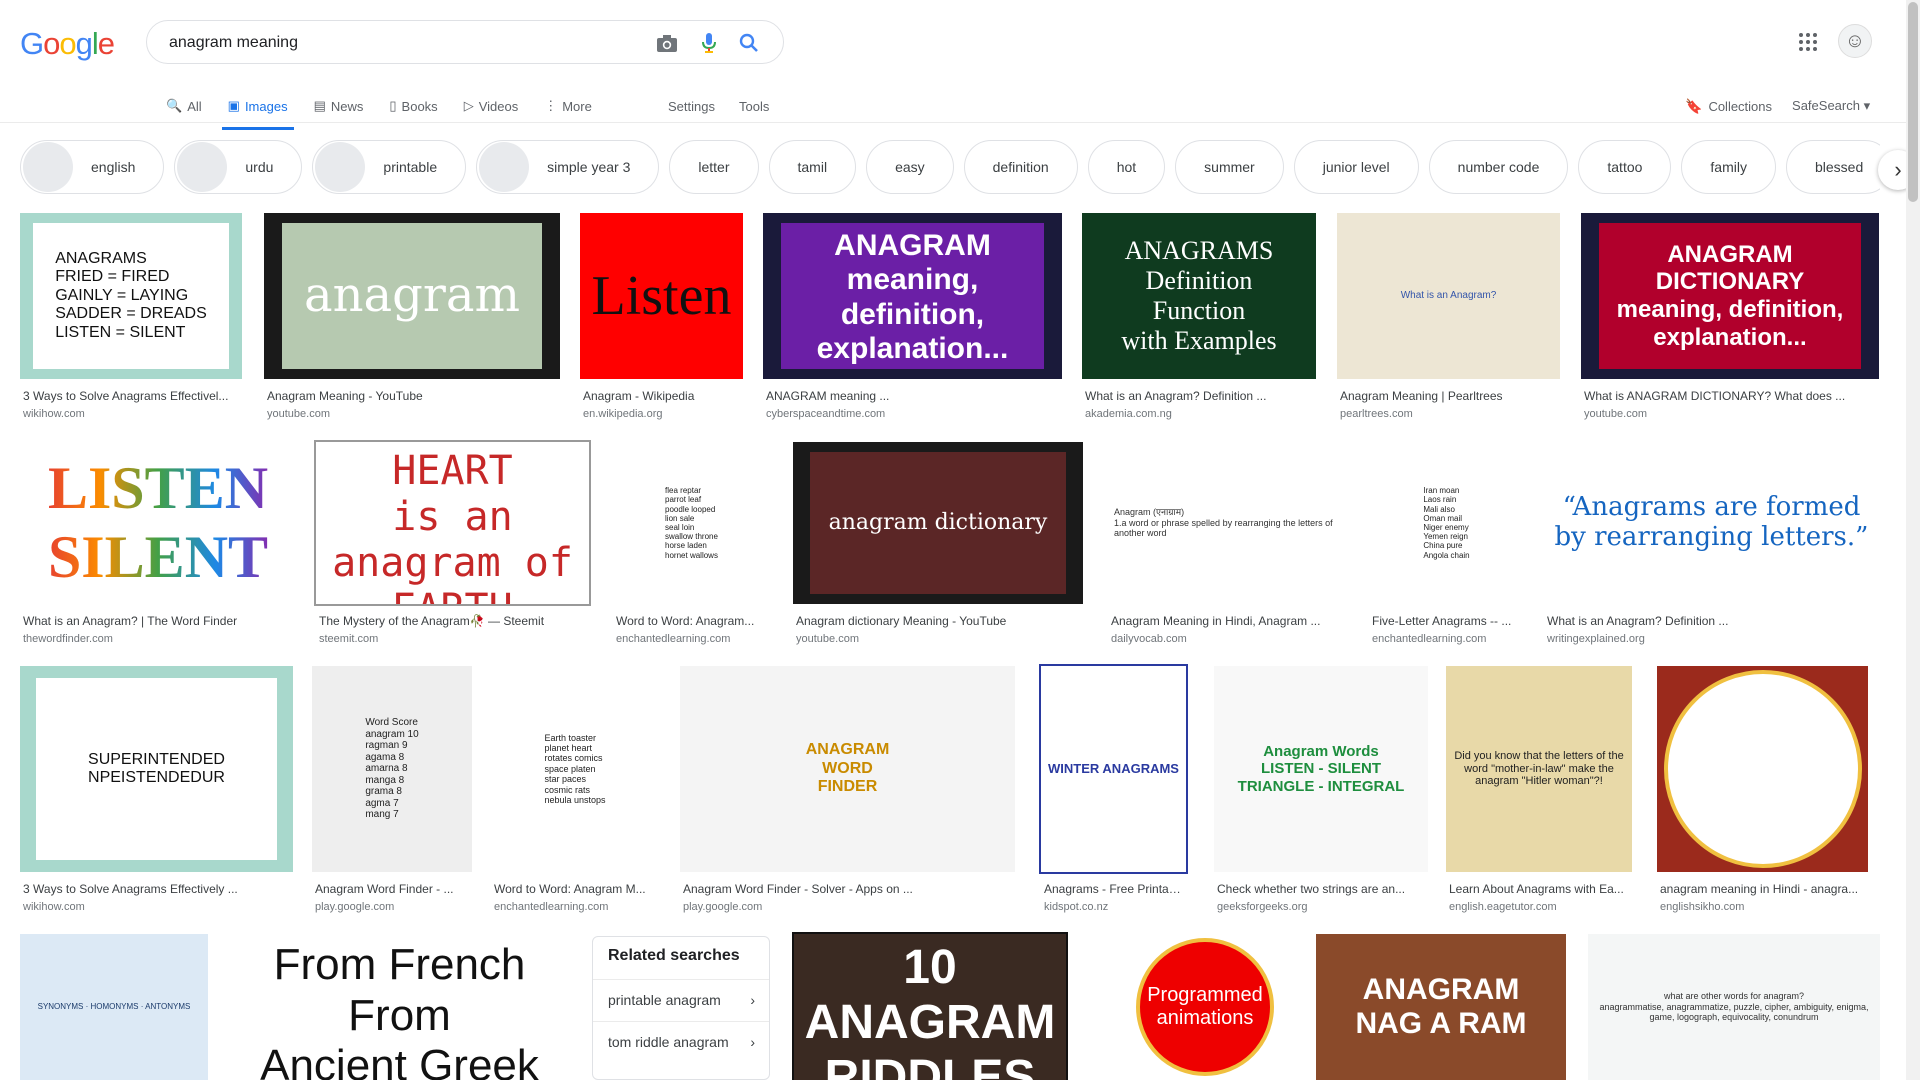 The width and height of the screenshot is (1920, 1080). What do you see at coordinates (812, 167) in the screenshot?
I see `chip-tamil: tamil` at bounding box center [812, 167].